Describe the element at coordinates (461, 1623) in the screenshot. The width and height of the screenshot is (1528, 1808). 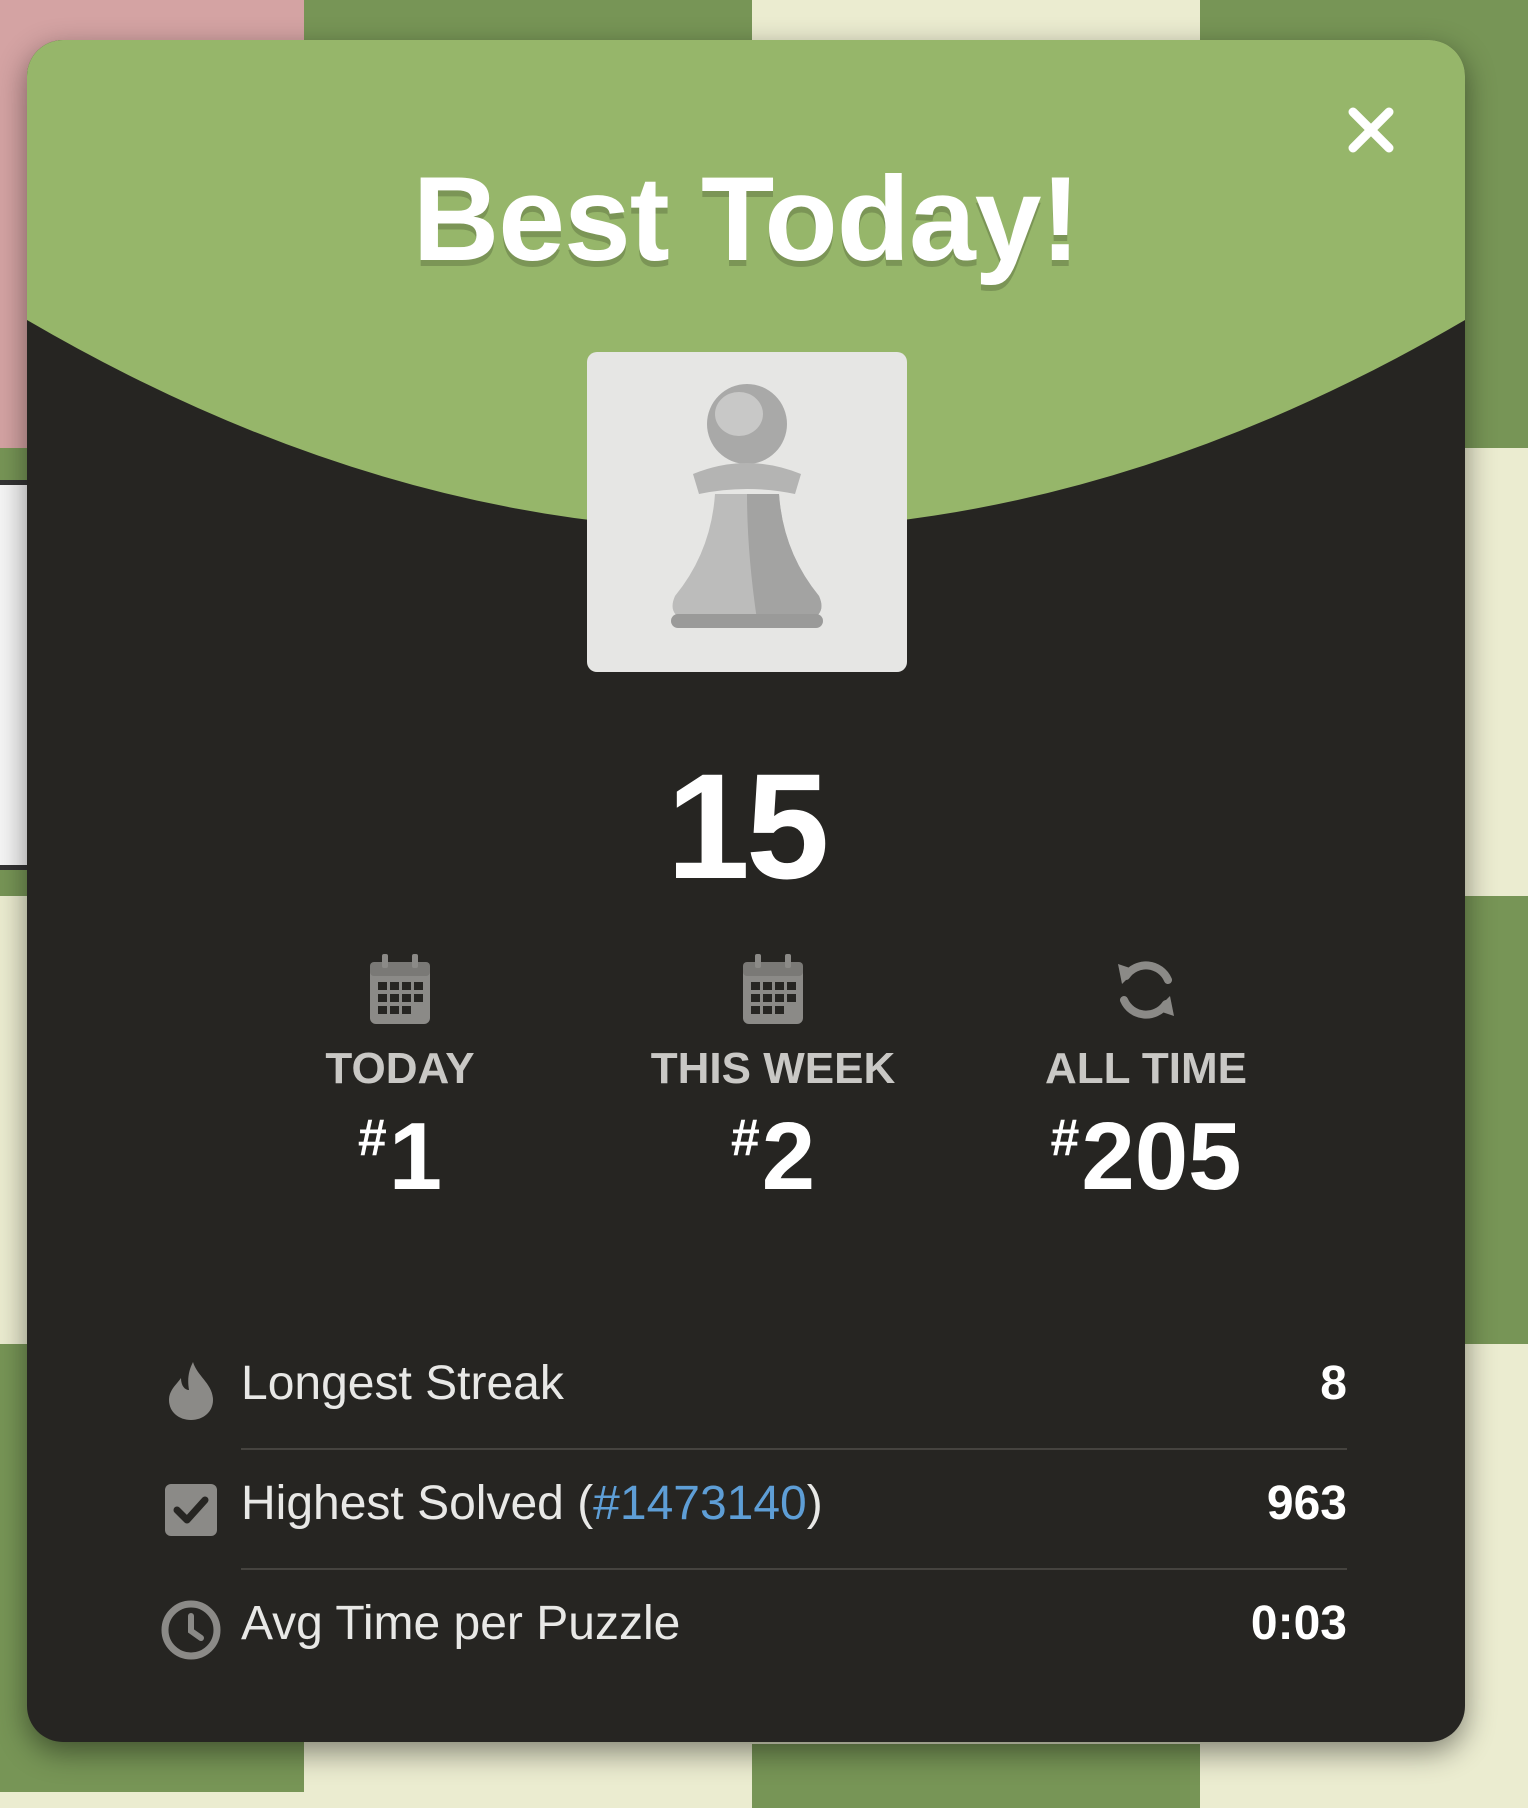
I see `row-label: Avg Time per Puzzle` at that location.